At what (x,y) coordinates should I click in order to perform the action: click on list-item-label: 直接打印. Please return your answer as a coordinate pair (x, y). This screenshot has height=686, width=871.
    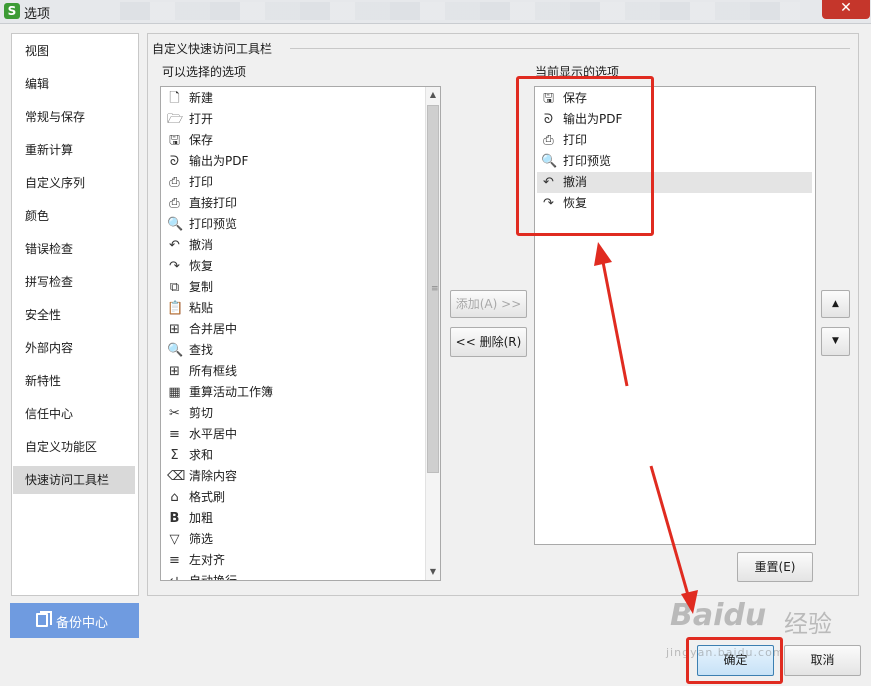
    Looking at the image, I should click on (213, 203).